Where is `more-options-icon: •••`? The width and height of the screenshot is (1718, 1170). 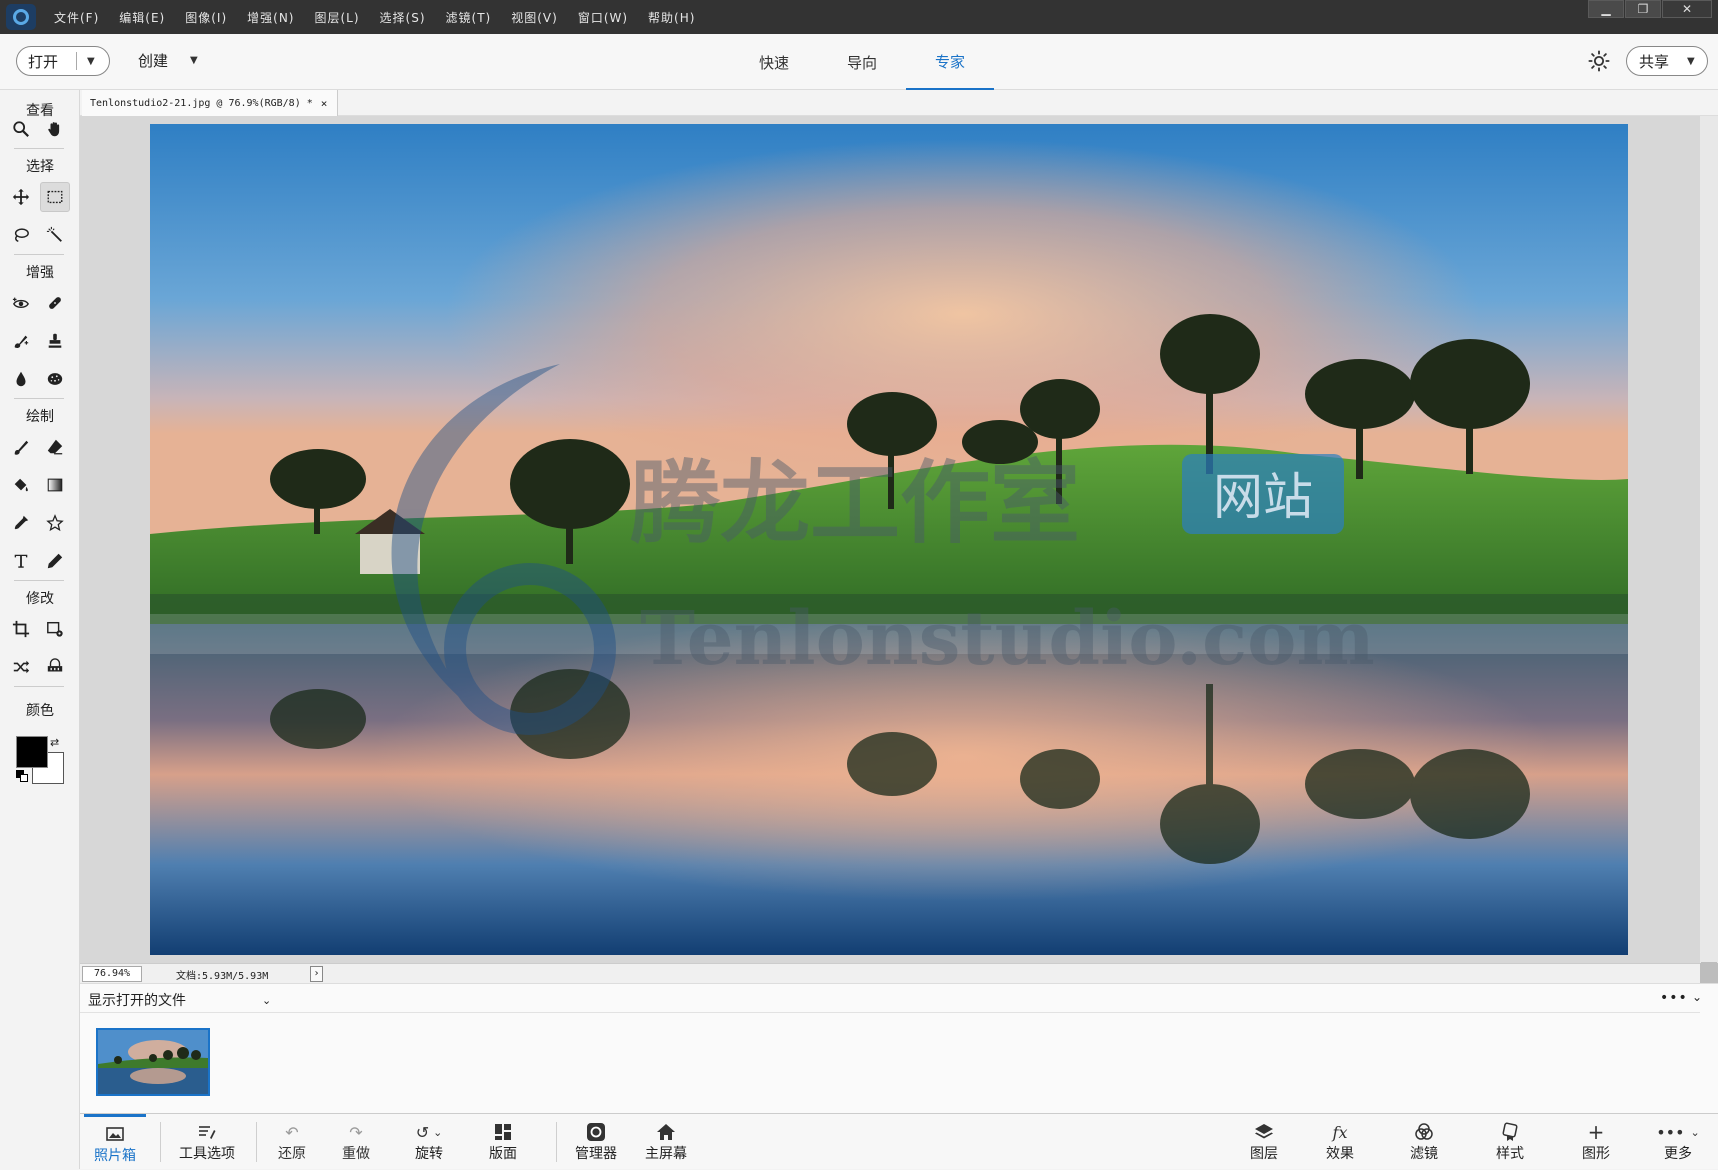
more-options-icon: ••• is located at coordinates (1674, 998).